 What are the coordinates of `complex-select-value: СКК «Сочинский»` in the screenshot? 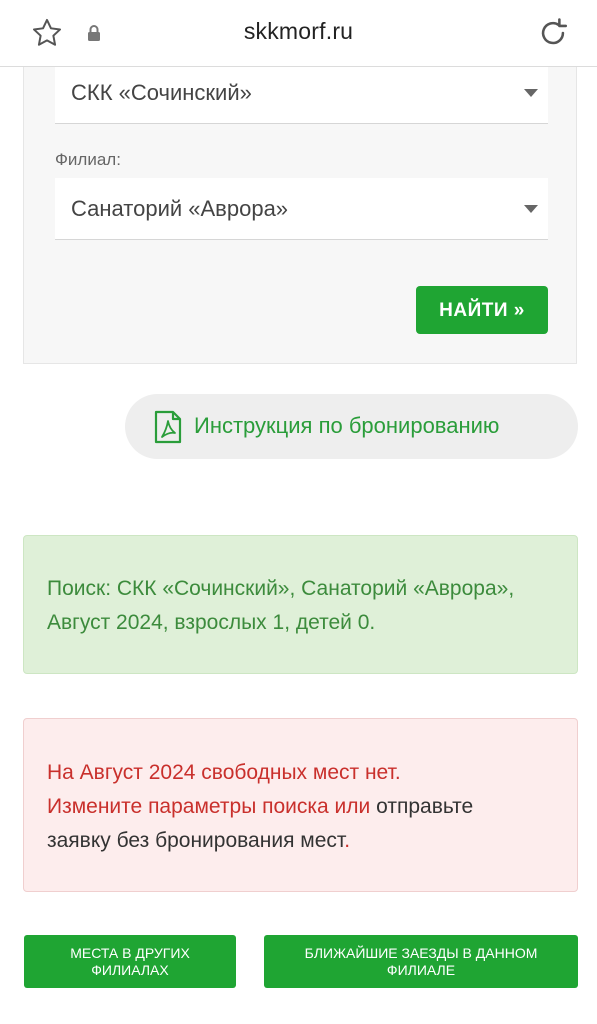 It's located at (161, 92).